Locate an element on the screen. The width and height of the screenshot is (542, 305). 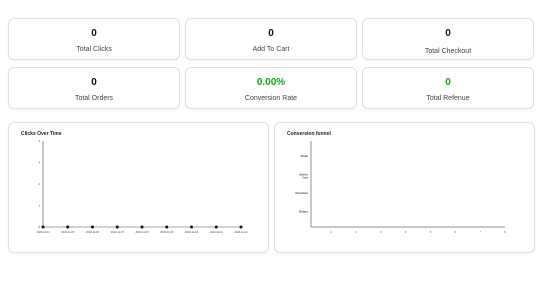
stat-card-total-checkout: 0 Total Checkout is located at coordinates (448, 39).